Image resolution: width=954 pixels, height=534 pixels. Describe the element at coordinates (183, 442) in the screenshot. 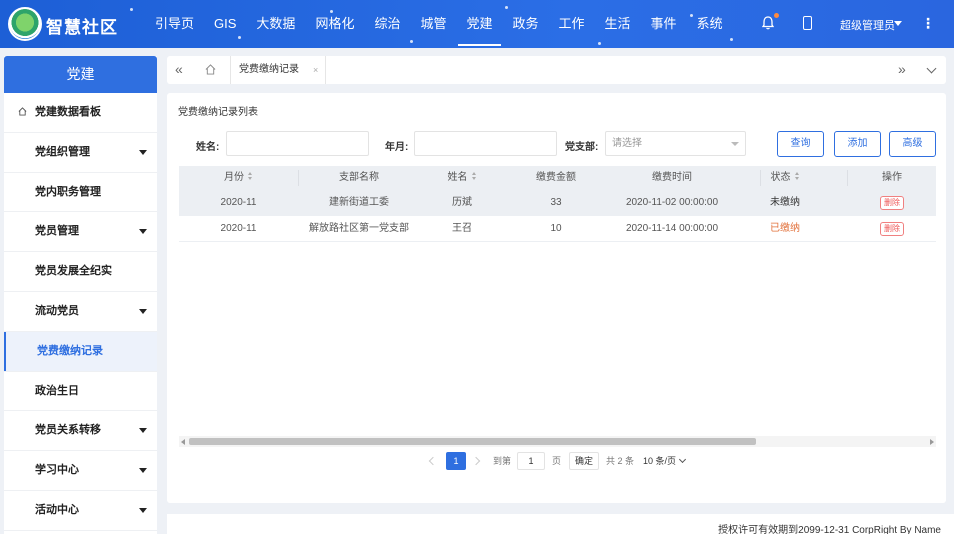

I see `scroll-left-icon` at that location.